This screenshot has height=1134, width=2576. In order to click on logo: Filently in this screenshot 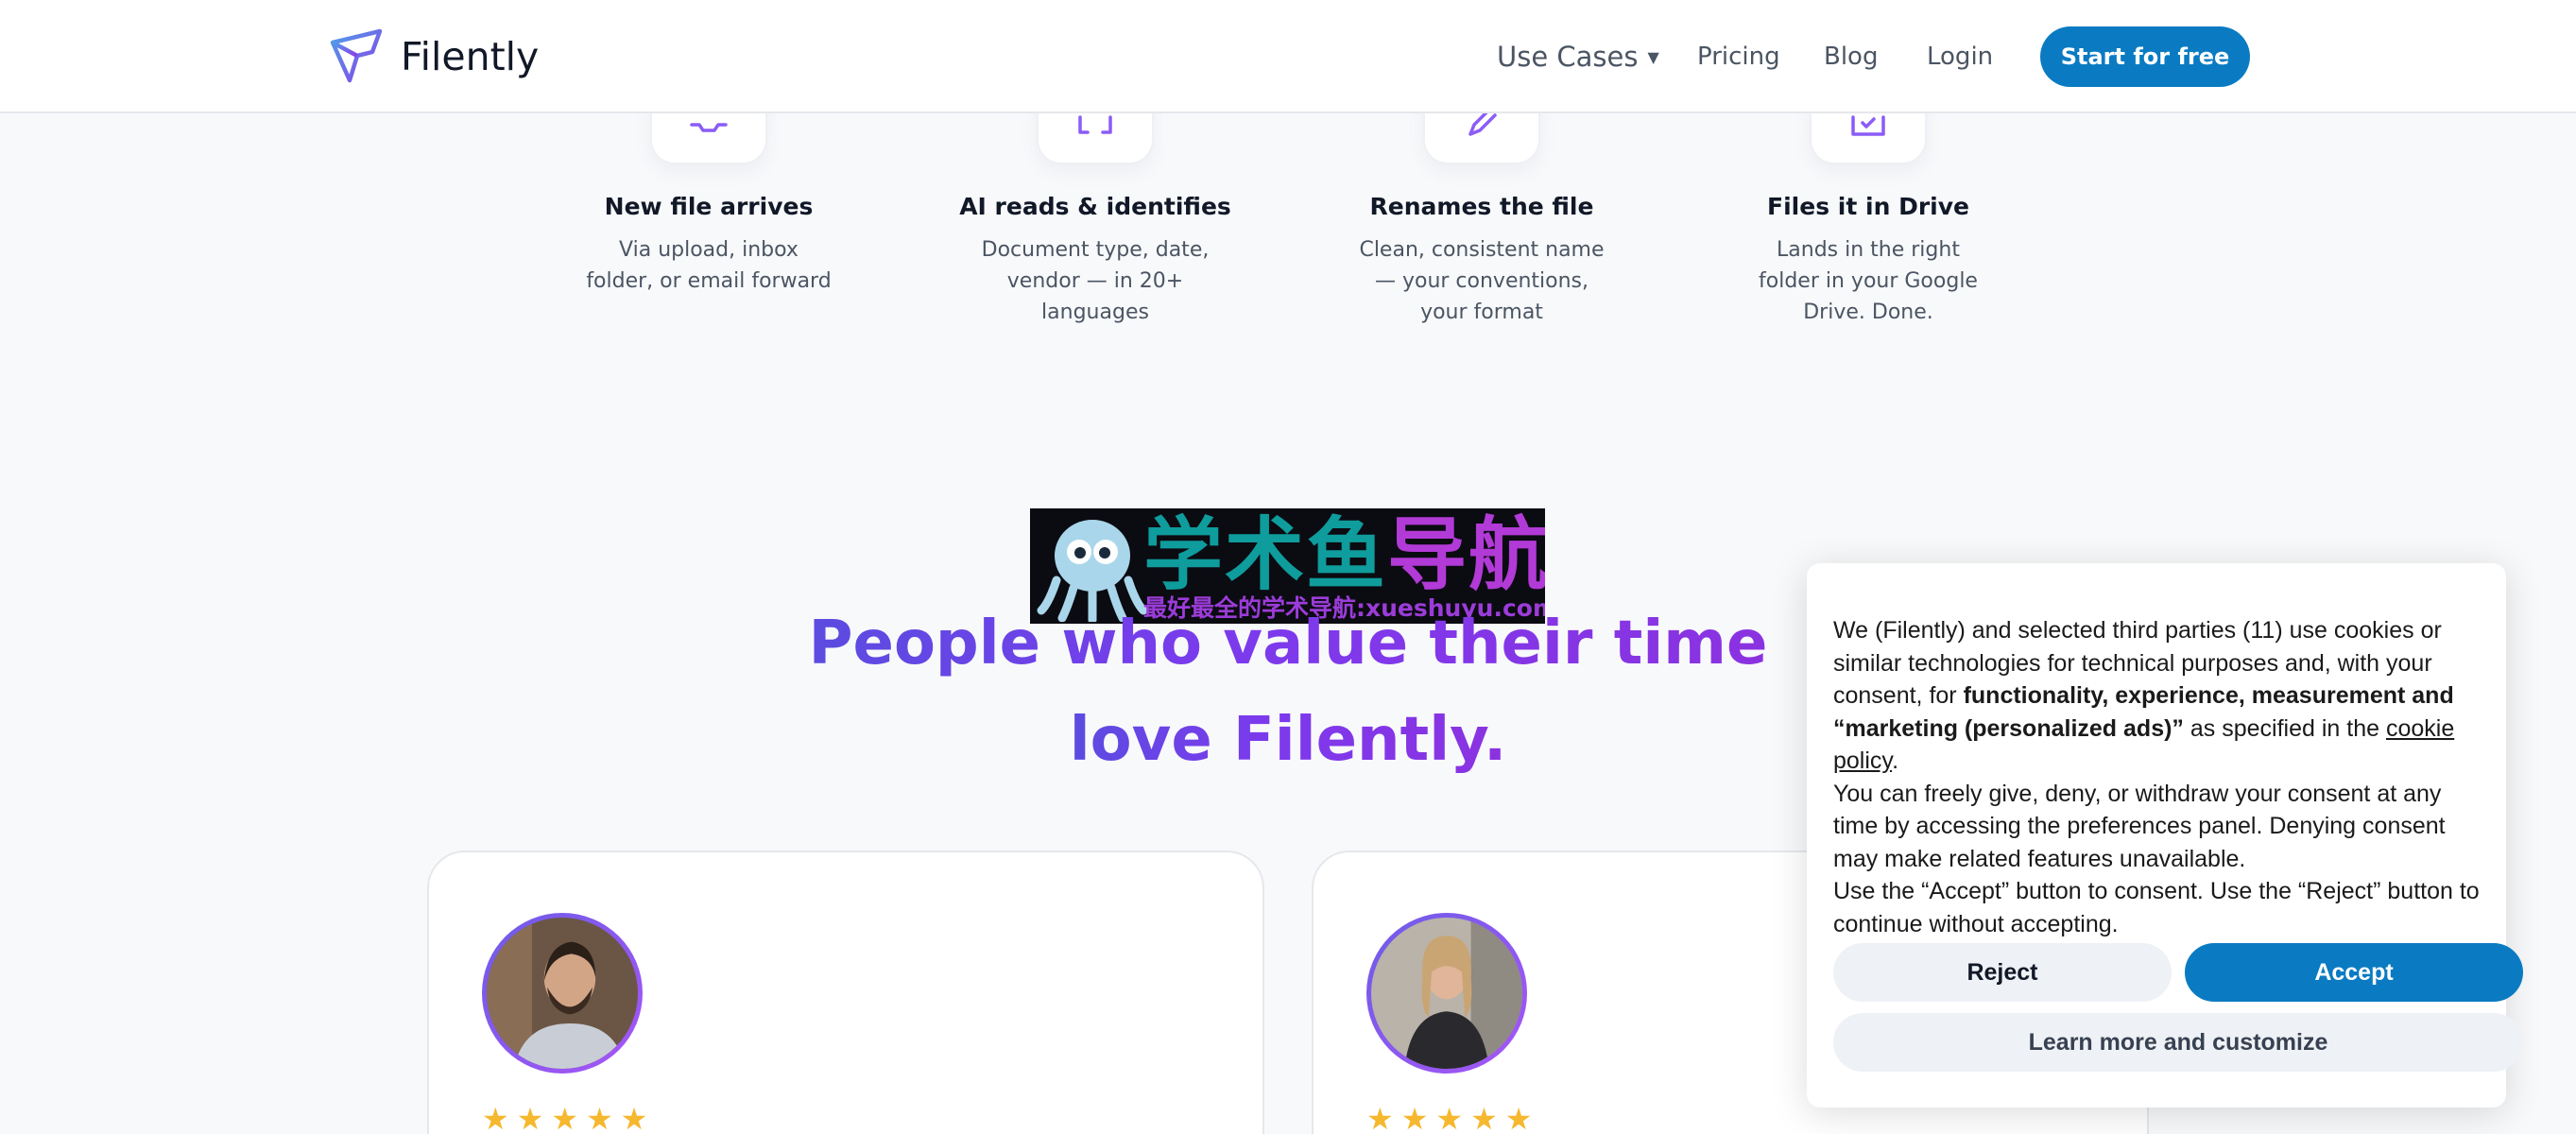, I will do `click(434, 56)`.